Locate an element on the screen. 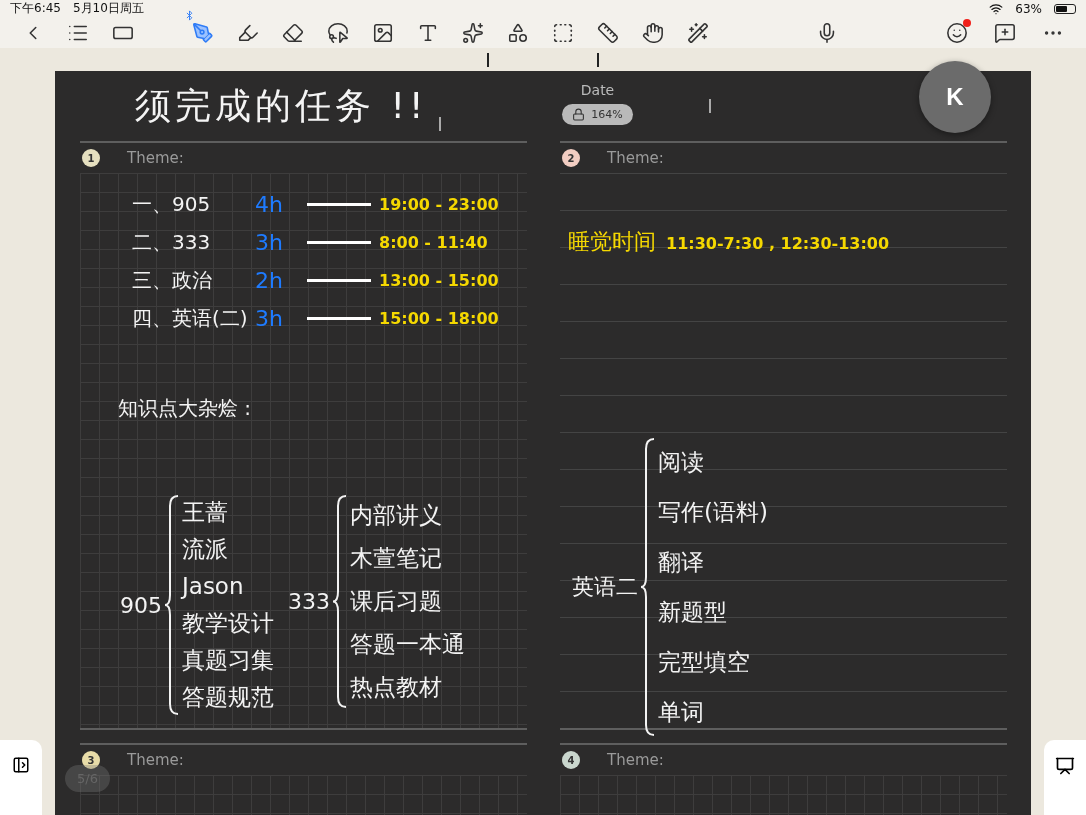 Image resolution: width=1086 pixels, height=815 pixels. task-label: 四、英语(二) is located at coordinates (190, 318).